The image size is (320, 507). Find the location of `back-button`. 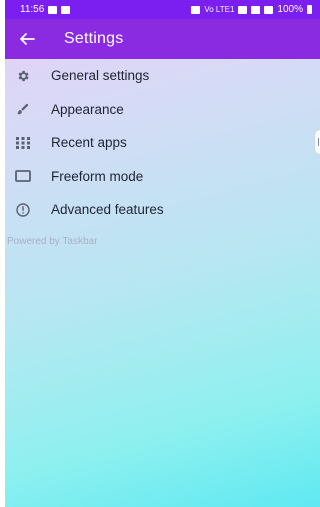

back-button is located at coordinates (27, 39).